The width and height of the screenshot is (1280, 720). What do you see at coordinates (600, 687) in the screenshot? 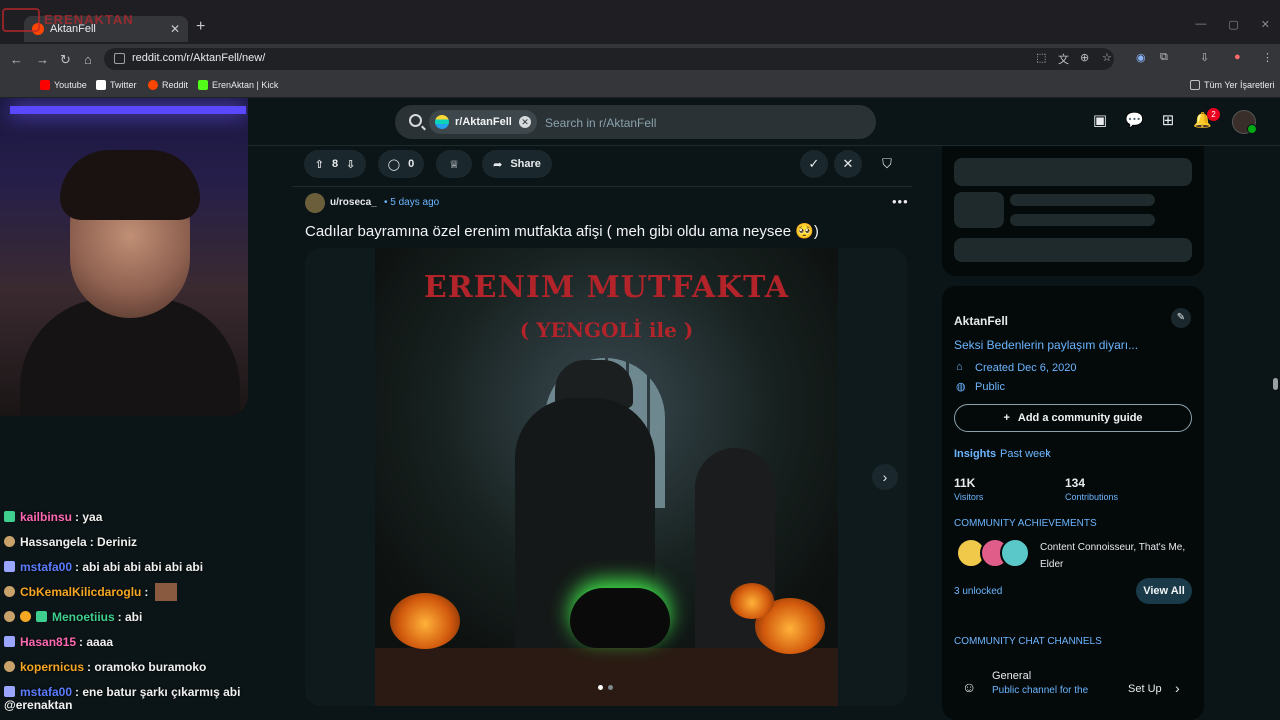
I see `carousel-dot-active` at bounding box center [600, 687].